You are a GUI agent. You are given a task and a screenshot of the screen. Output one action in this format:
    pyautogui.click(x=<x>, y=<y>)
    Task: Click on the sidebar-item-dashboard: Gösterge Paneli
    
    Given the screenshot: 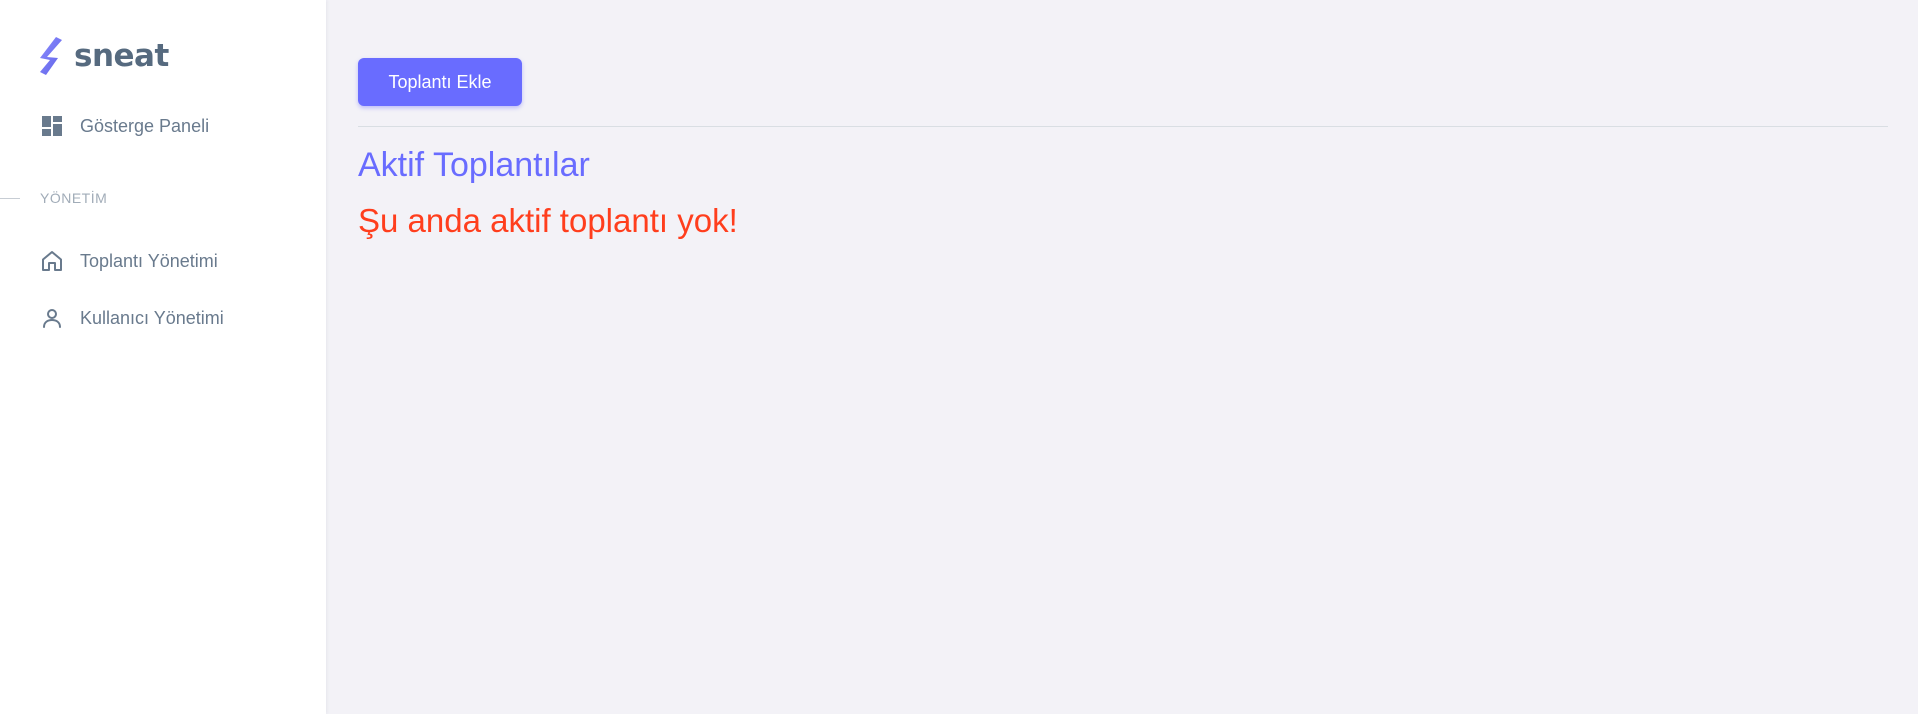 What is the action you would take?
    pyautogui.click(x=124, y=126)
    